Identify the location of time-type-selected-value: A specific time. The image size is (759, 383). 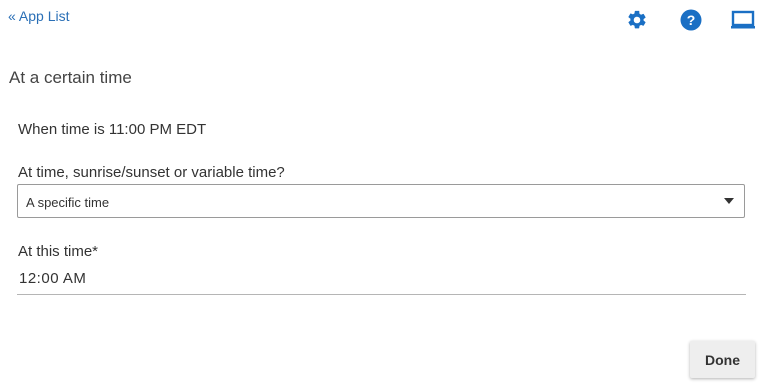
(68, 202).